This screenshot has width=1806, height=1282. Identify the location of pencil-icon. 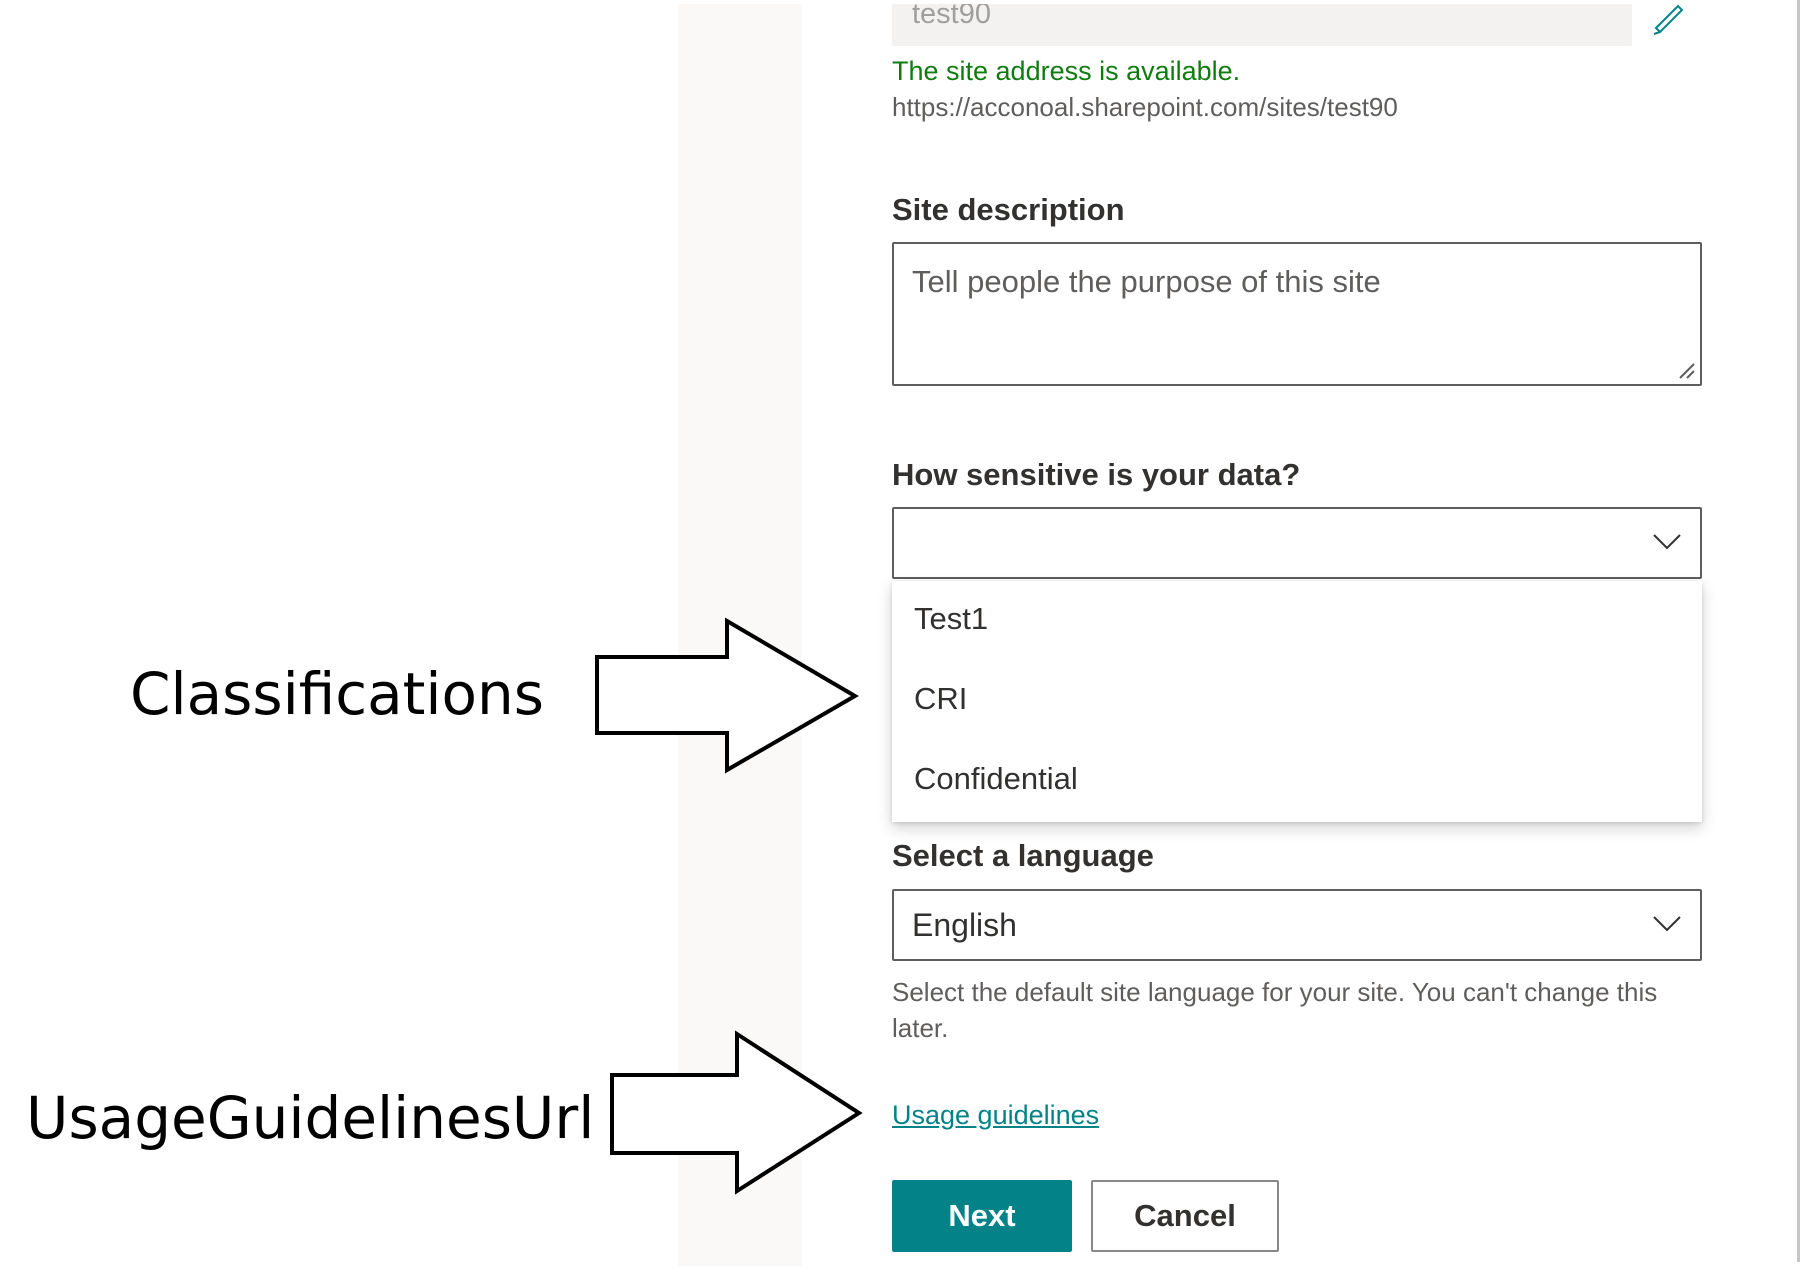
(1668, 18).